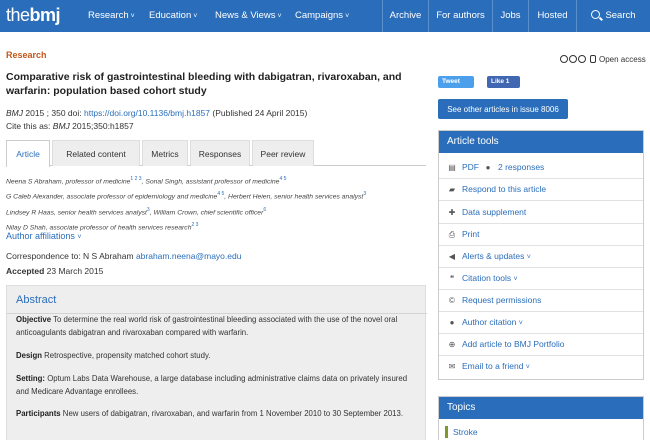 This screenshot has width=650, height=440. I want to click on tweet-button: Tweet, so click(456, 82).